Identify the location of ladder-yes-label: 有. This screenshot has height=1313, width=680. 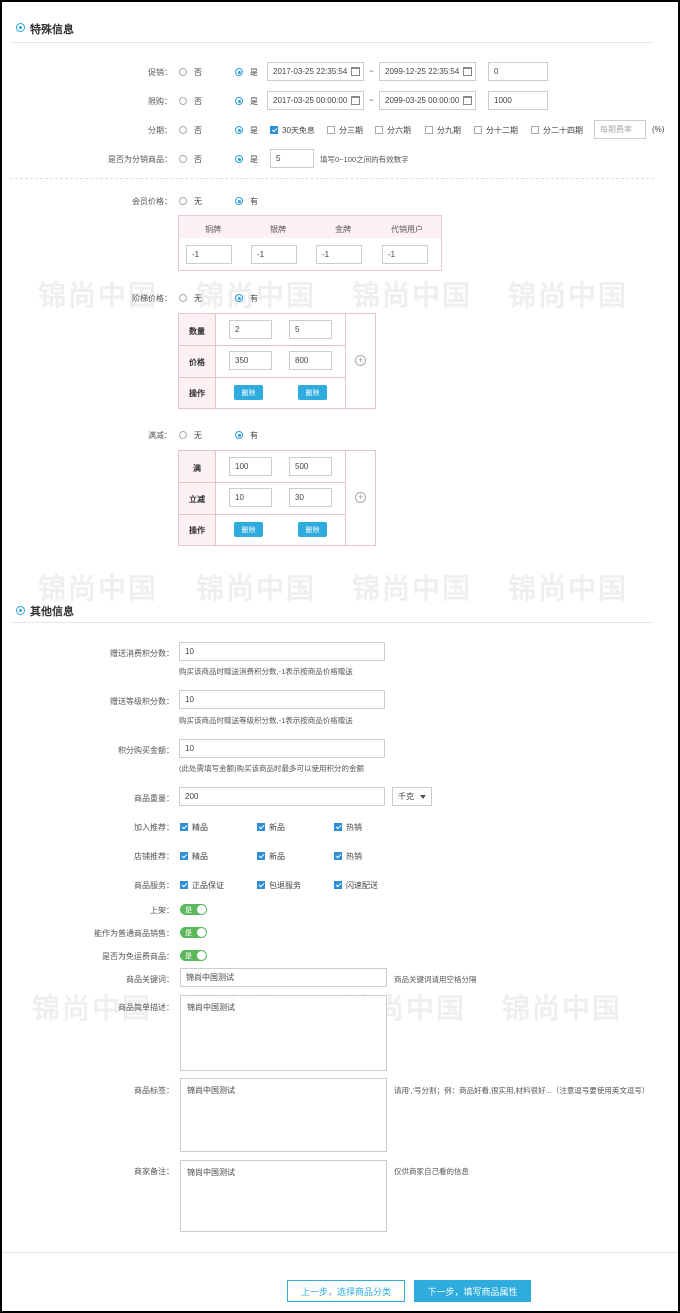
(254, 298).